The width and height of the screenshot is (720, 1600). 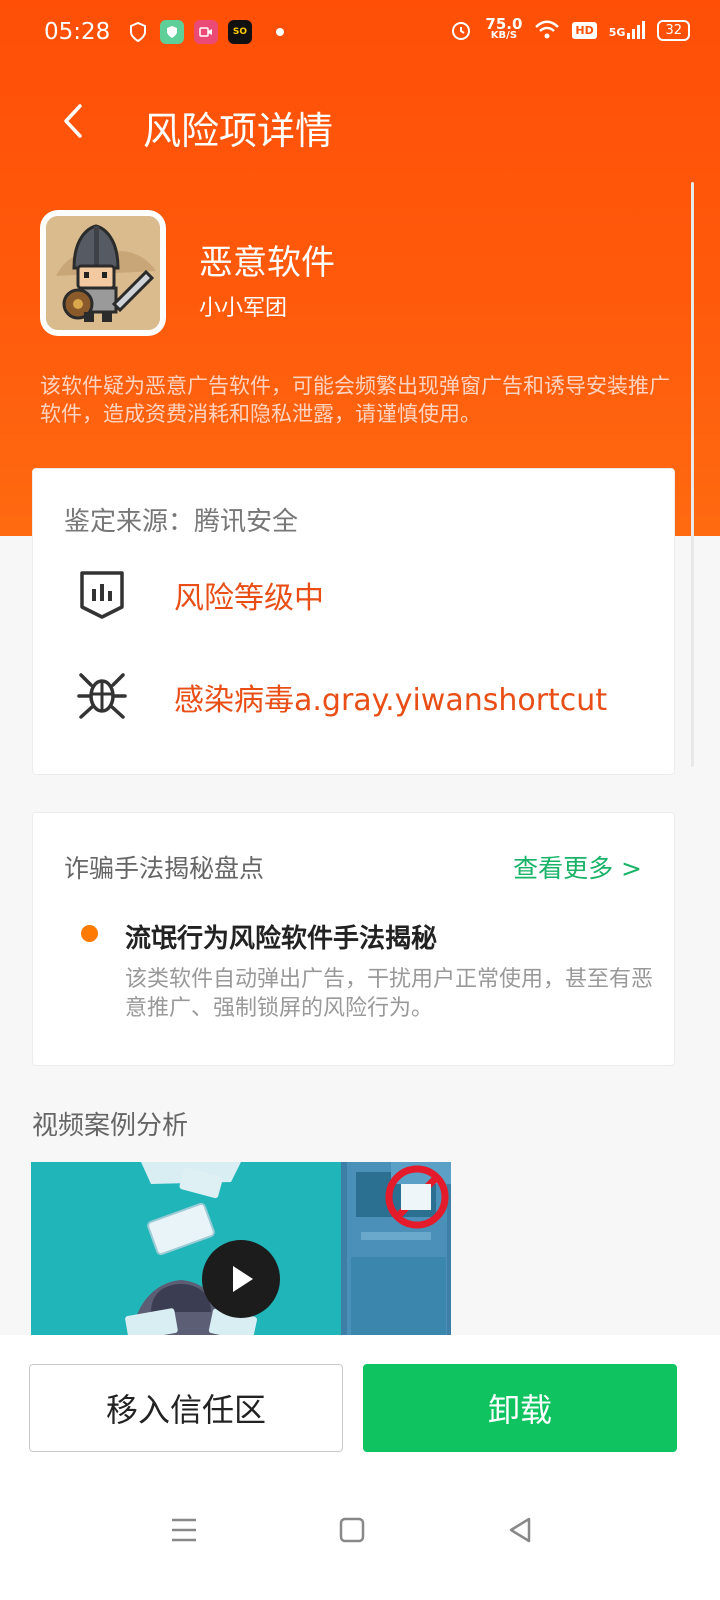 I want to click on move-to-trust-button: 移入信任区, so click(x=186, y=1408).